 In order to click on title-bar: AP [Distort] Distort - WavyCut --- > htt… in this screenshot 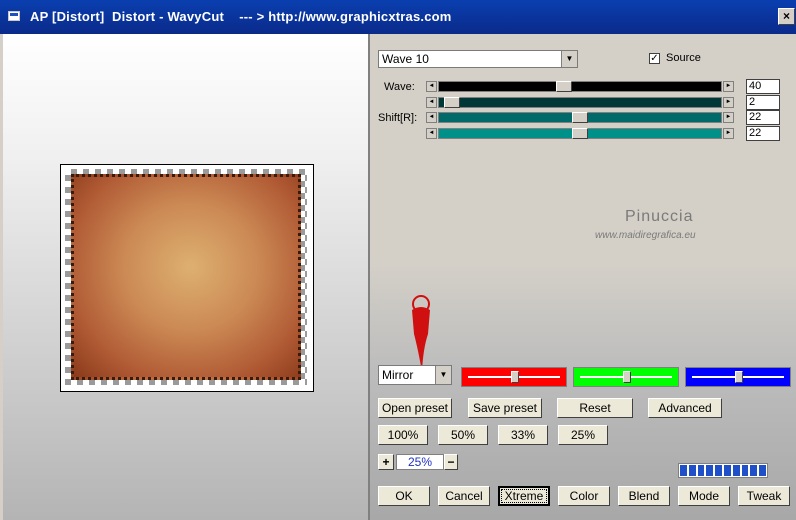, I will do `click(398, 17)`.